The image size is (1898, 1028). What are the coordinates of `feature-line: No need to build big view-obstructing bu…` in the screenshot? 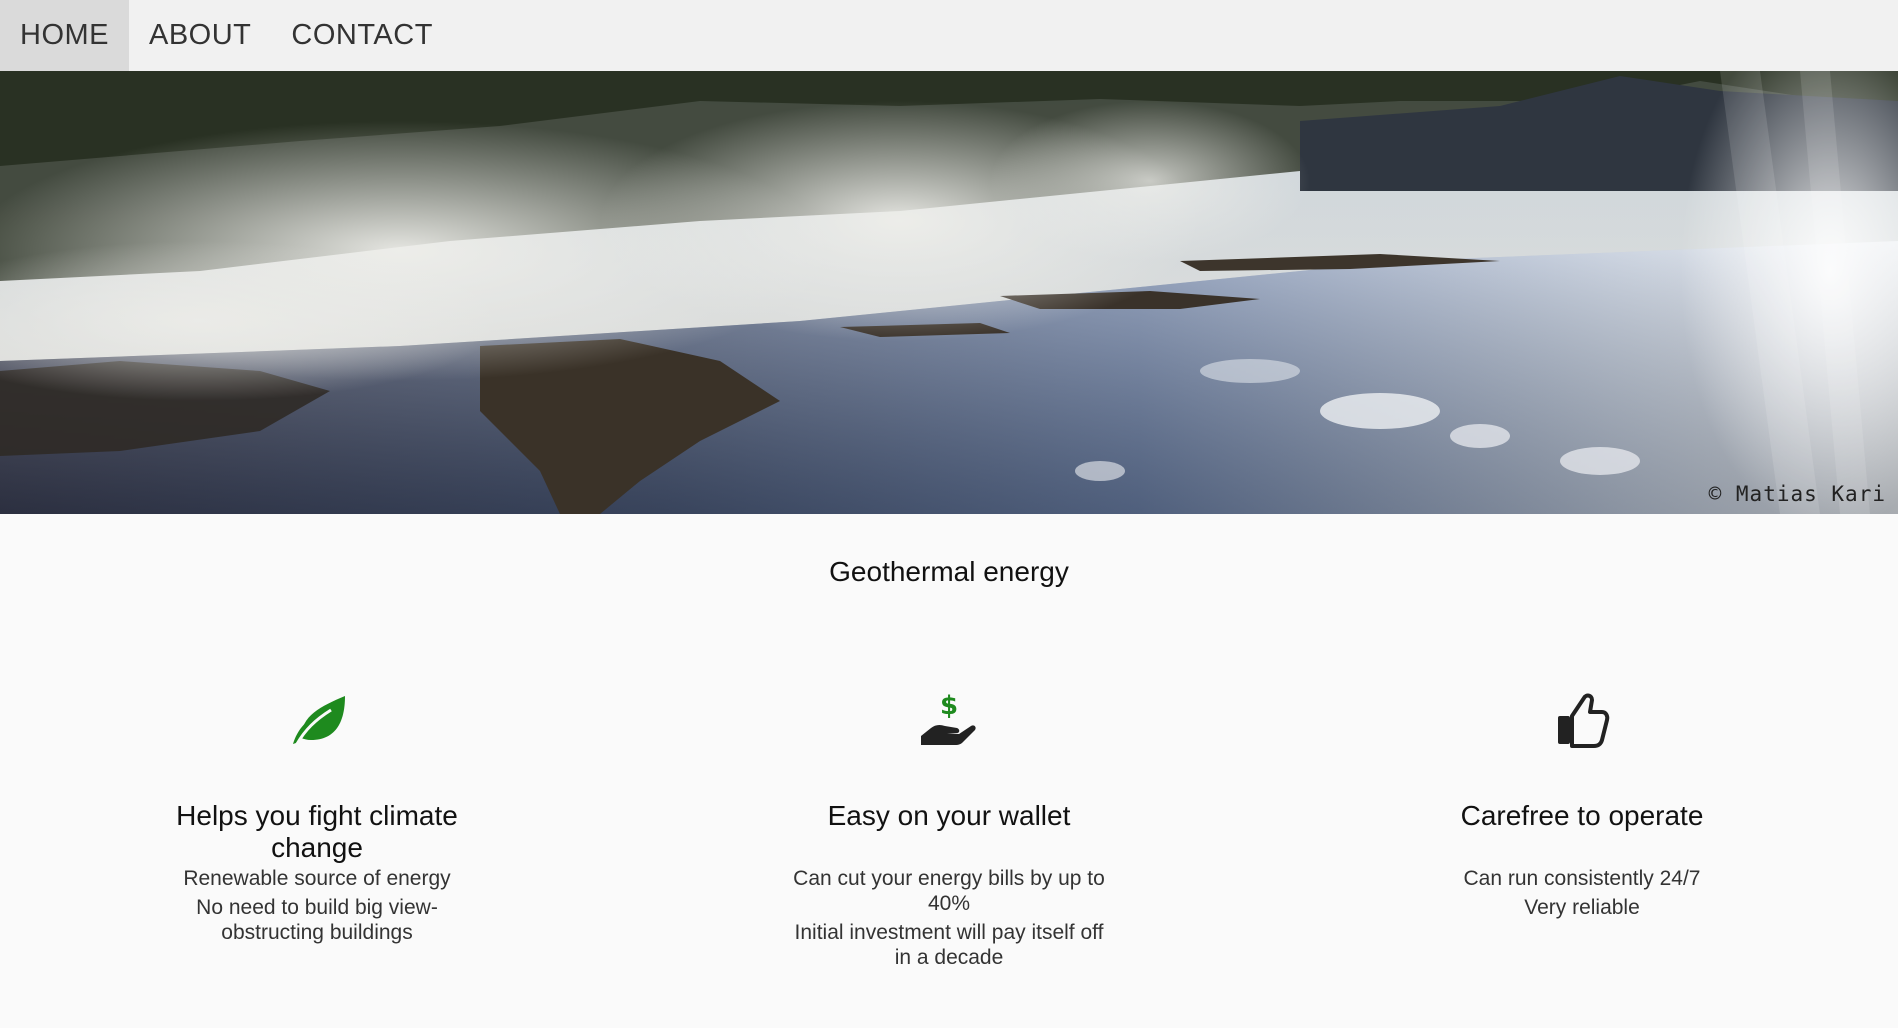 It's located at (317, 920).